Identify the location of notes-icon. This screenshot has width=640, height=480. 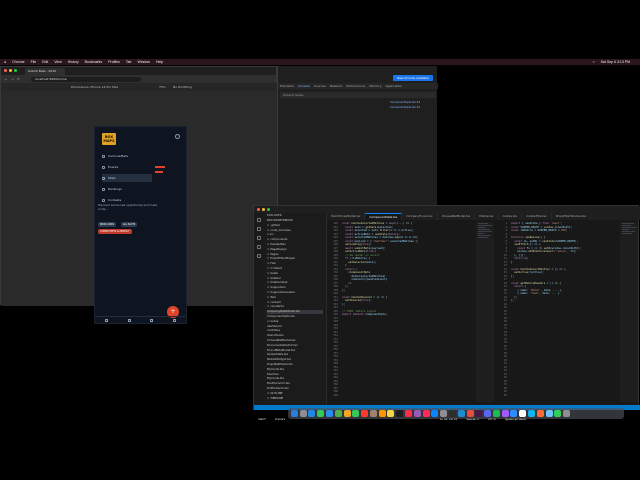
(391, 413).